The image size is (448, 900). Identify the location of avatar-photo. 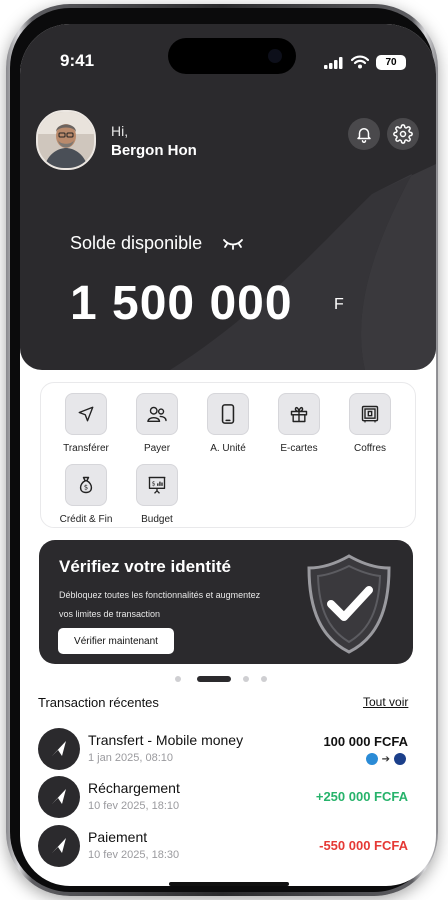
(66, 140).